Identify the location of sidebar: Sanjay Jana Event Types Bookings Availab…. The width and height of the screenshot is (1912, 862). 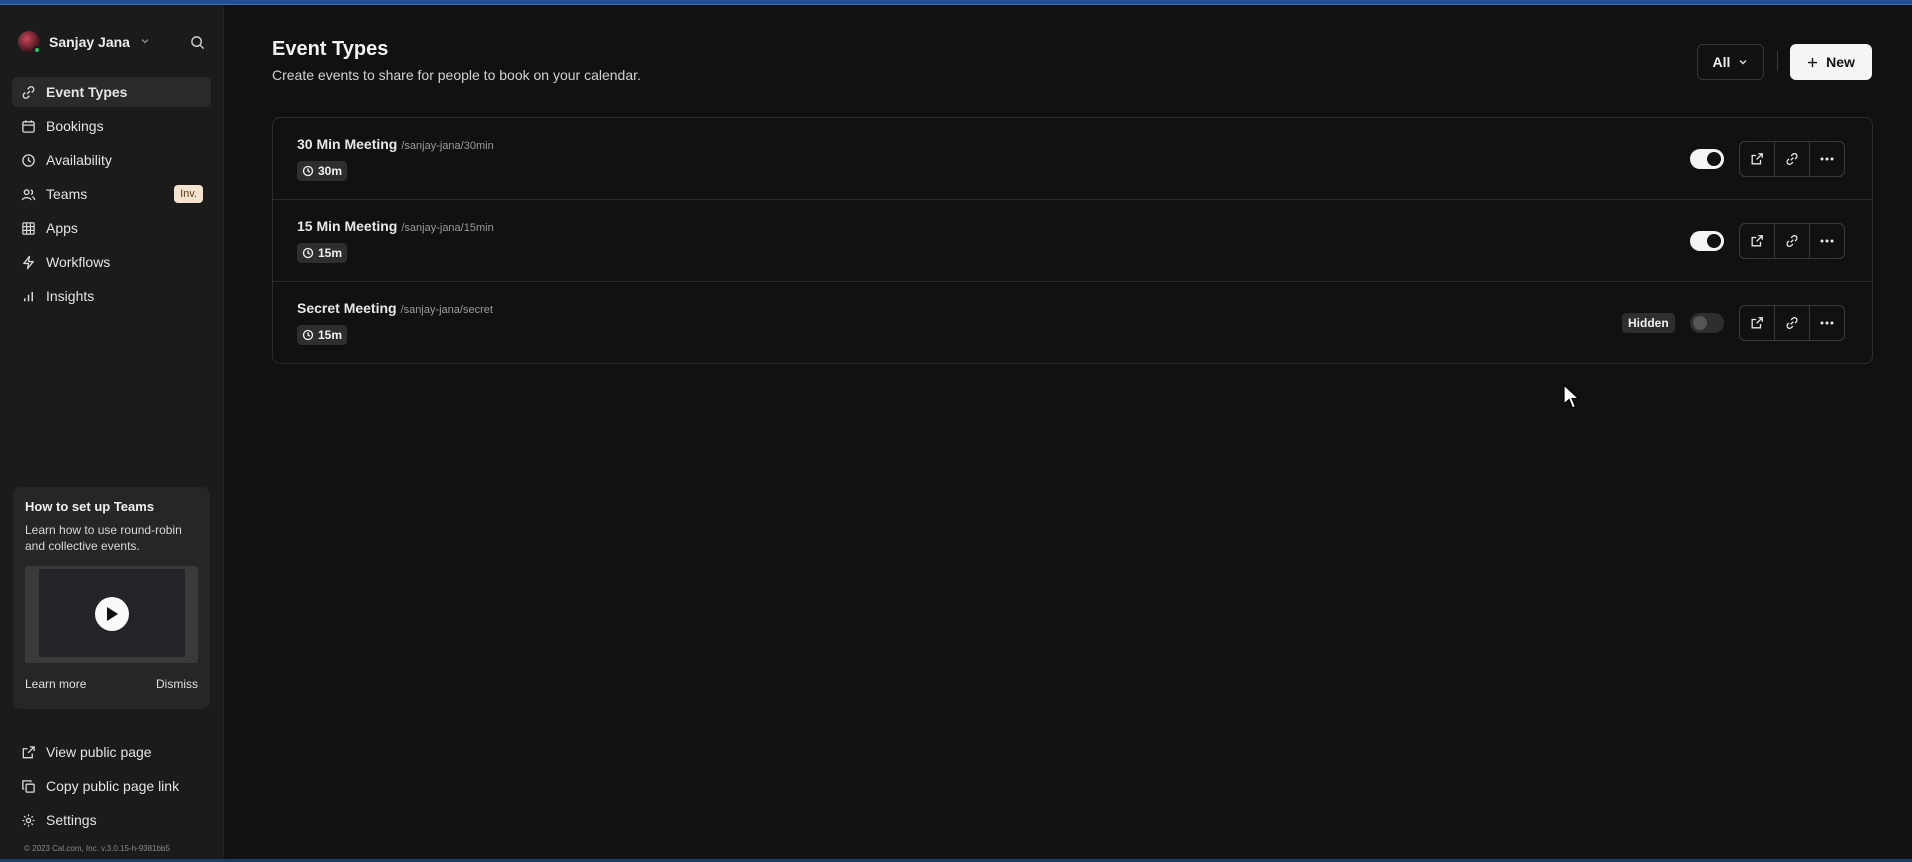
(112, 432).